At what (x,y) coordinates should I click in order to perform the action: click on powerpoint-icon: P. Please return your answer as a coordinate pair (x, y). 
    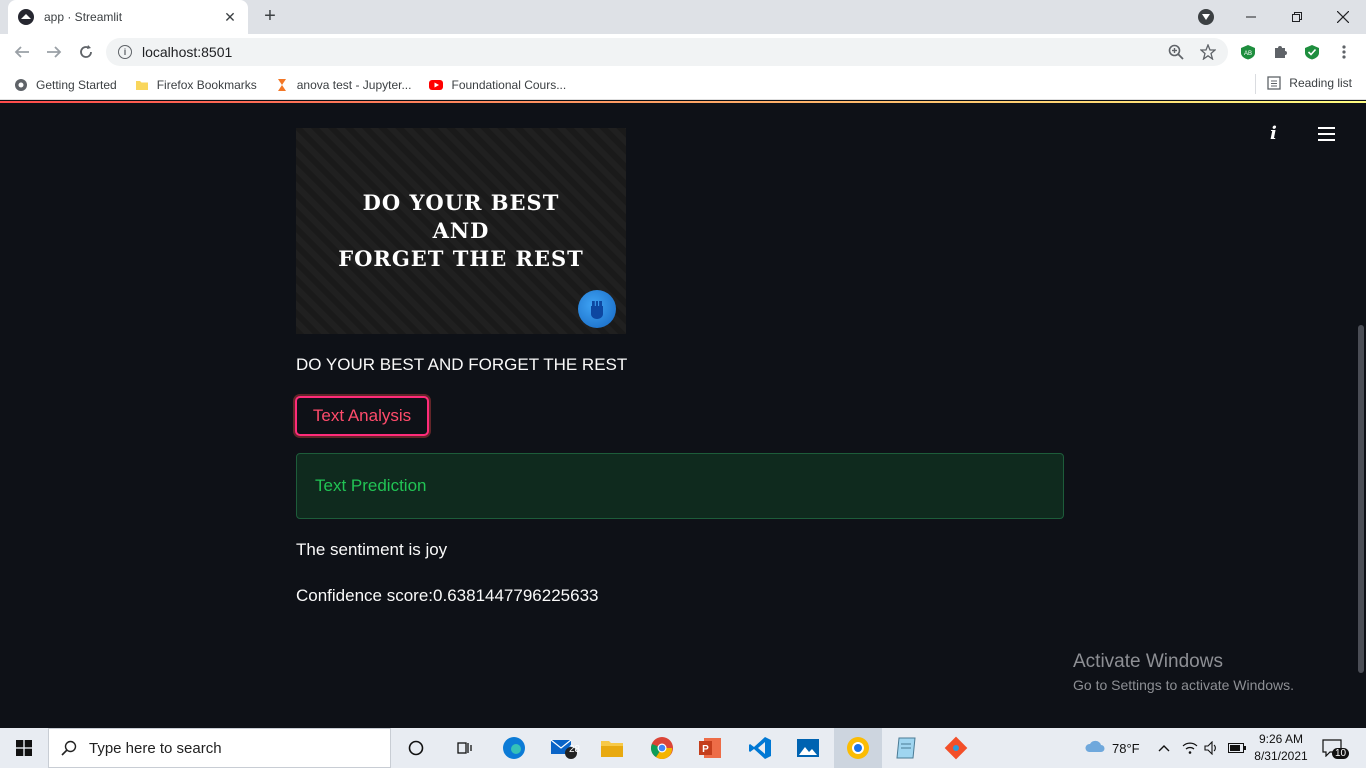
    Looking at the image, I should click on (710, 748).